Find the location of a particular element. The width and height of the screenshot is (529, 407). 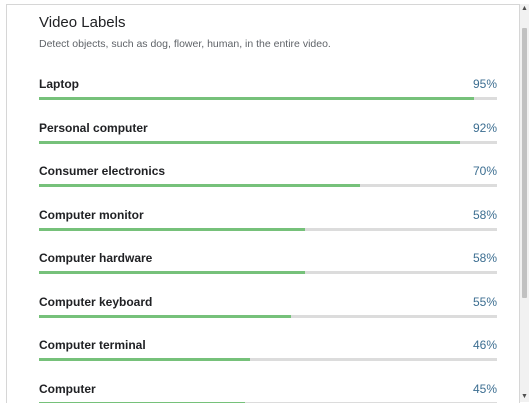

label-confidence: 92% is located at coordinates (484, 127).